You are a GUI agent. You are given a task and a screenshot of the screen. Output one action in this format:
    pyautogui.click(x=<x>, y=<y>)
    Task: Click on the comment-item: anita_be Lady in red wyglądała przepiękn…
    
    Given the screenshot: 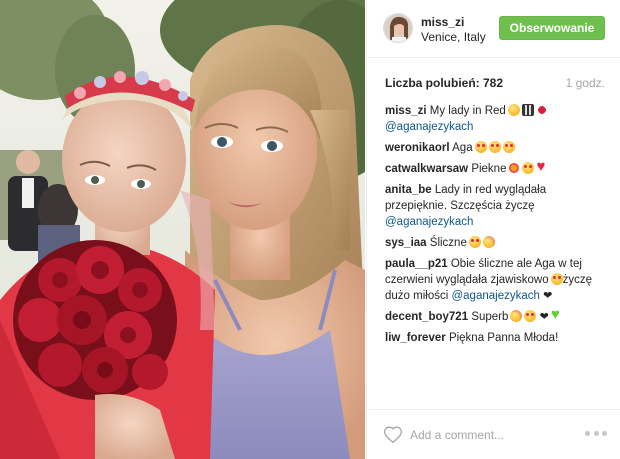 What is the action you would take?
    pyautogui.click(x=496, y=206)
    